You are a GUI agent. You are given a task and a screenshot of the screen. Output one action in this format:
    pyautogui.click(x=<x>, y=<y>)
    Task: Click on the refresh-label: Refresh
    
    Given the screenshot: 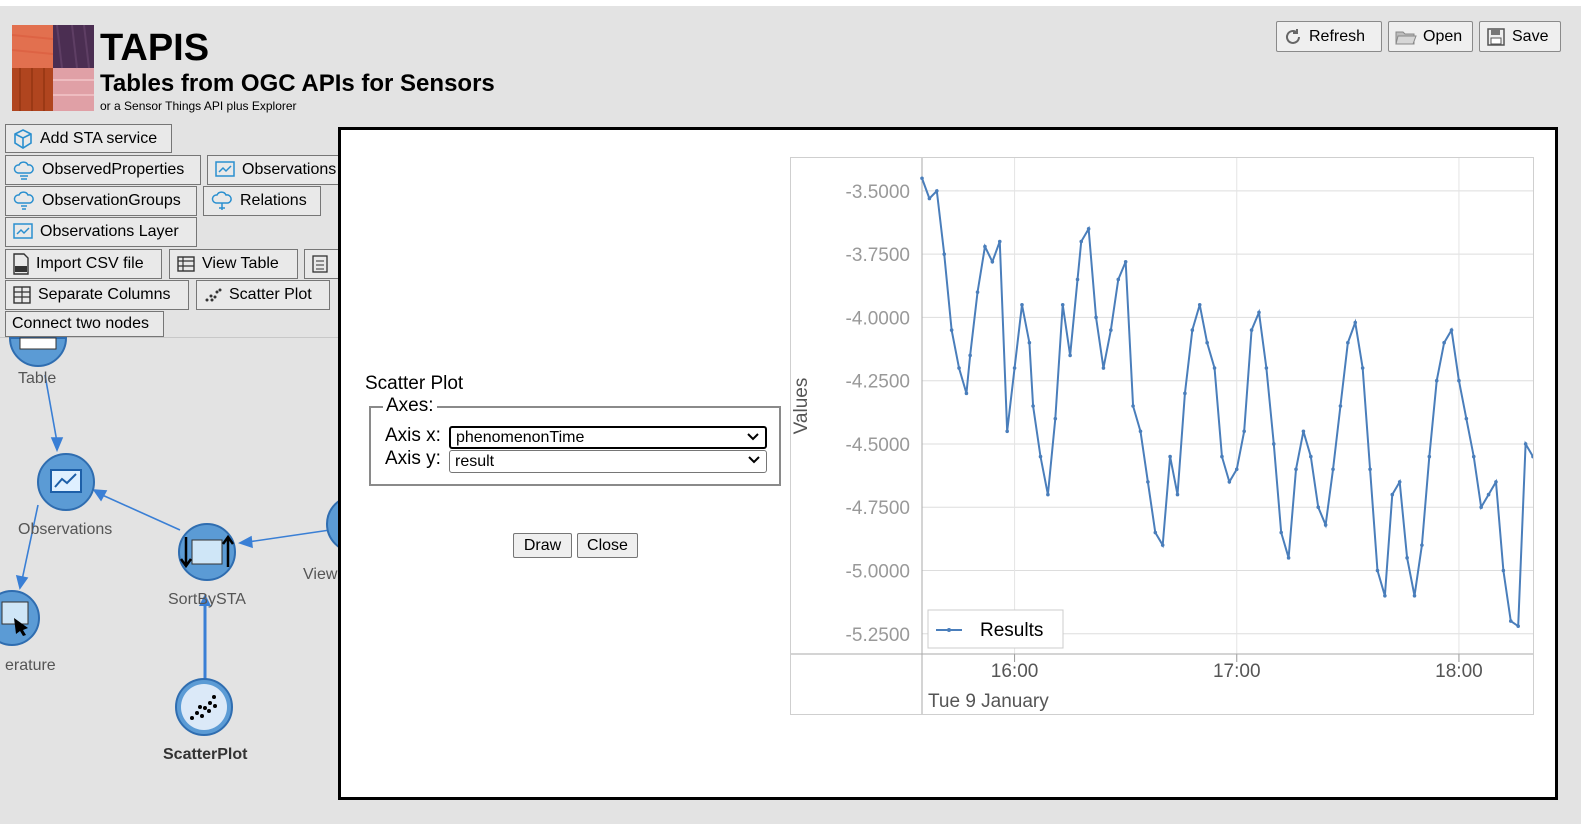 What is the action you would take?
    pyautogui.click(x=1337, y=36)
    